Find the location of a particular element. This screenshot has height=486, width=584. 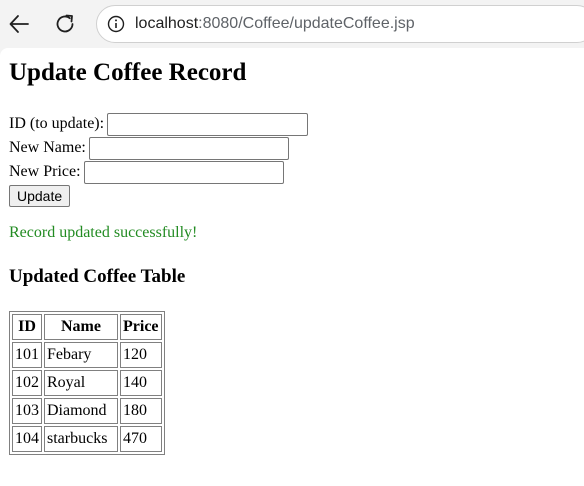

id-label: ID (to update): is located at coordinates (57, 123).